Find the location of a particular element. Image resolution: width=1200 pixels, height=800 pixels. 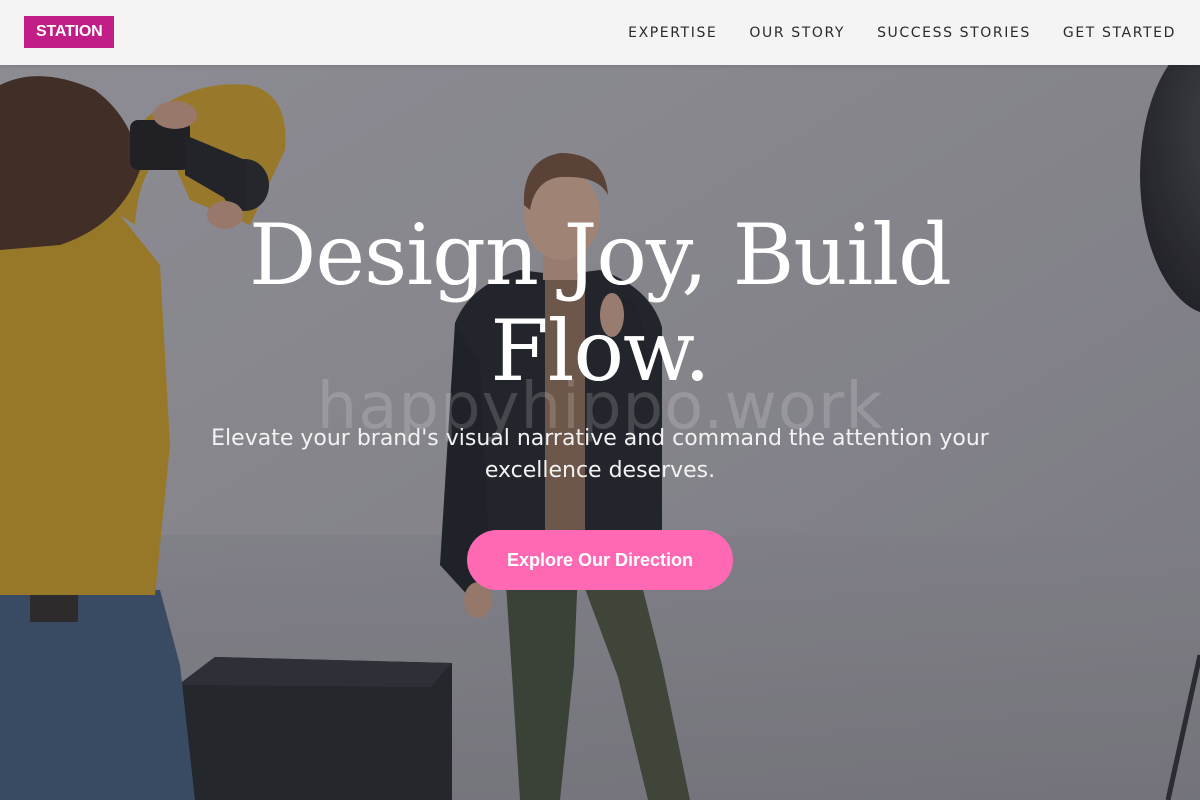

logo: STATION is located at coordinates (69, 32).